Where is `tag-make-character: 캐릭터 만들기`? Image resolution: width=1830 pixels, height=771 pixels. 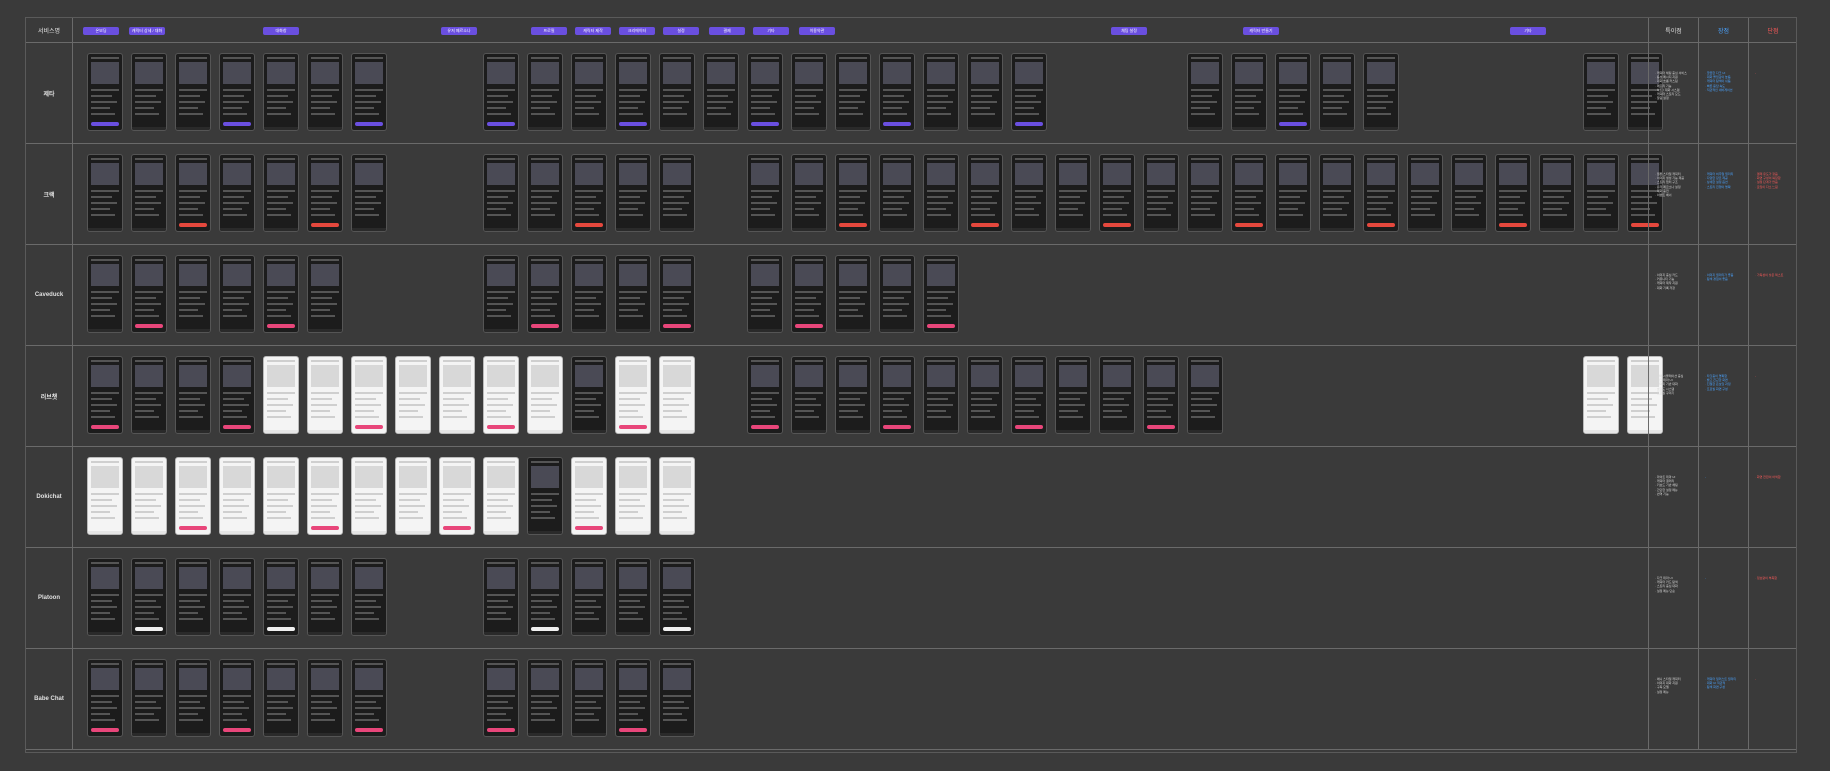 tag-make-character: 캐릭터 만들기 is located at coordinates (1261, 31).